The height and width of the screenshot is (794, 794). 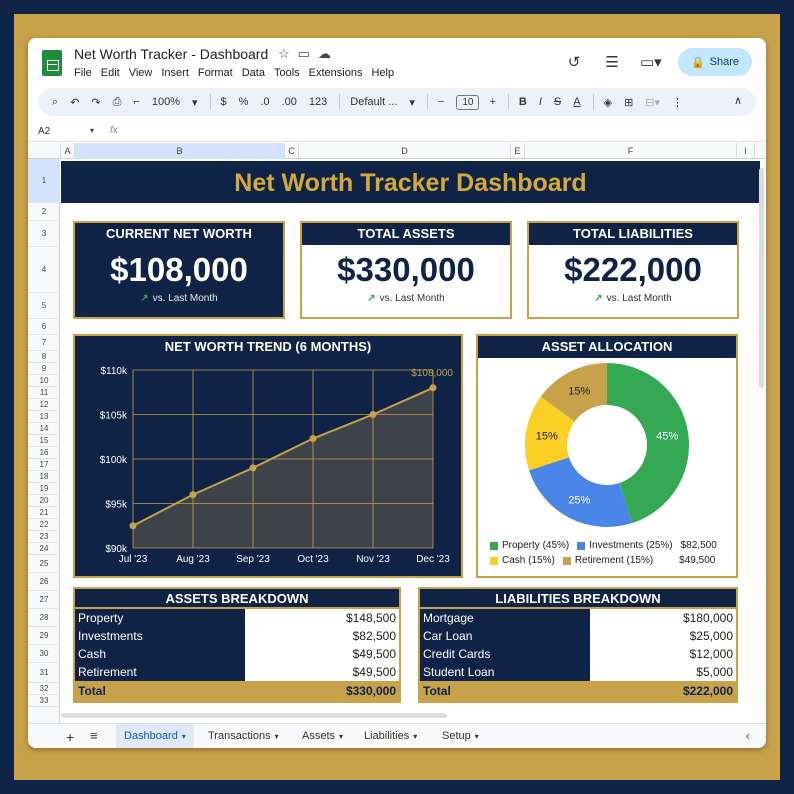 What do you see at coordinates (224, 102) in the screenshot?
I see `currency-format-button: $` at bounding box center [224, 102].